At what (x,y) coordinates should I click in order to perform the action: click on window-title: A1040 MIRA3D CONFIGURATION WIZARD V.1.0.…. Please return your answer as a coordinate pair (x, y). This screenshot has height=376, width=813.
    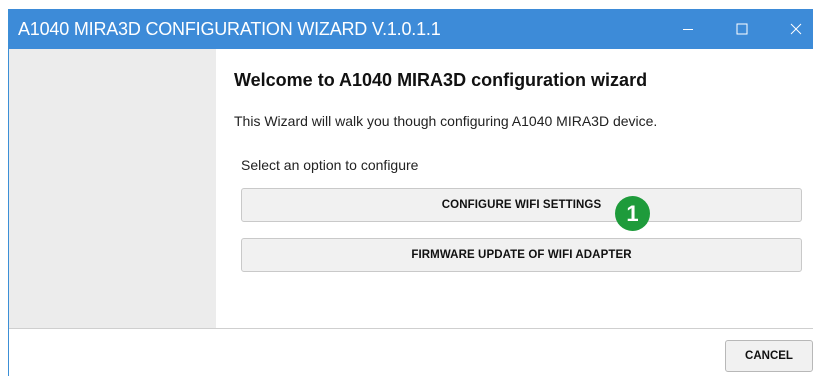
    Looking at the image, I should click on (229, 29).